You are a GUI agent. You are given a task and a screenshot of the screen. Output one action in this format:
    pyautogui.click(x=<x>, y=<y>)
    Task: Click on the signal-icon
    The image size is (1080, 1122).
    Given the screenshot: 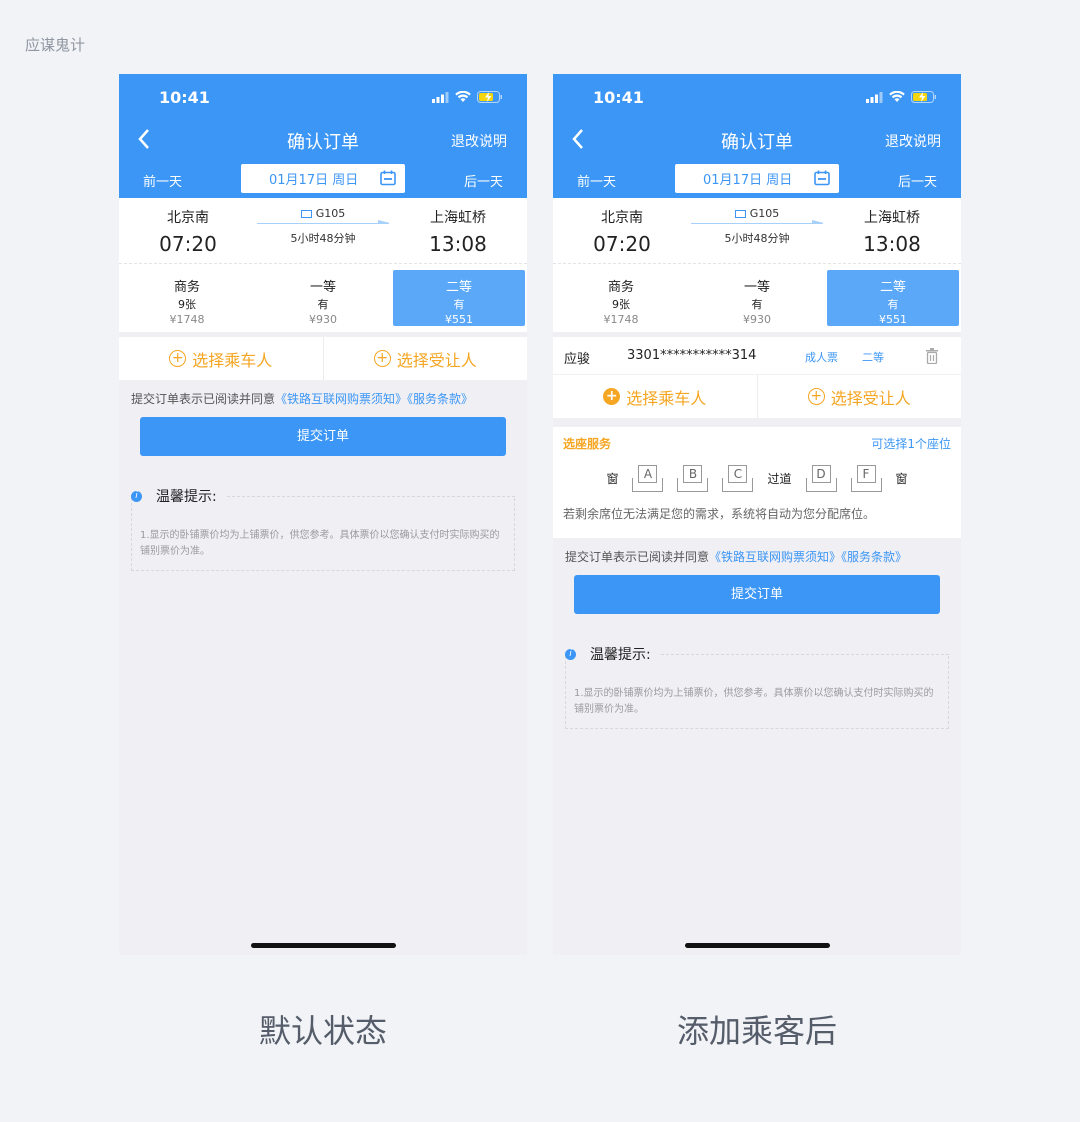 What is the action you would take?
    pyautogui.click(x=440, y=97)
    